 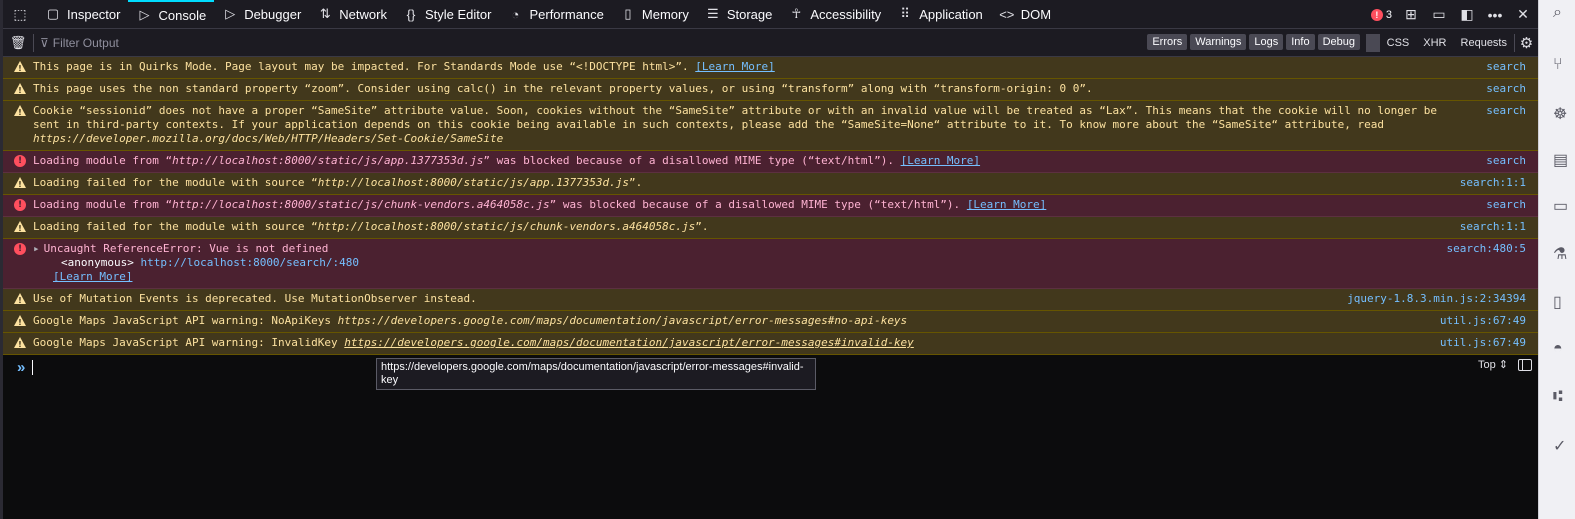 I want to click on stack-frame-link: http://localhost:8000/search/:480, so click(x=249, y=262).